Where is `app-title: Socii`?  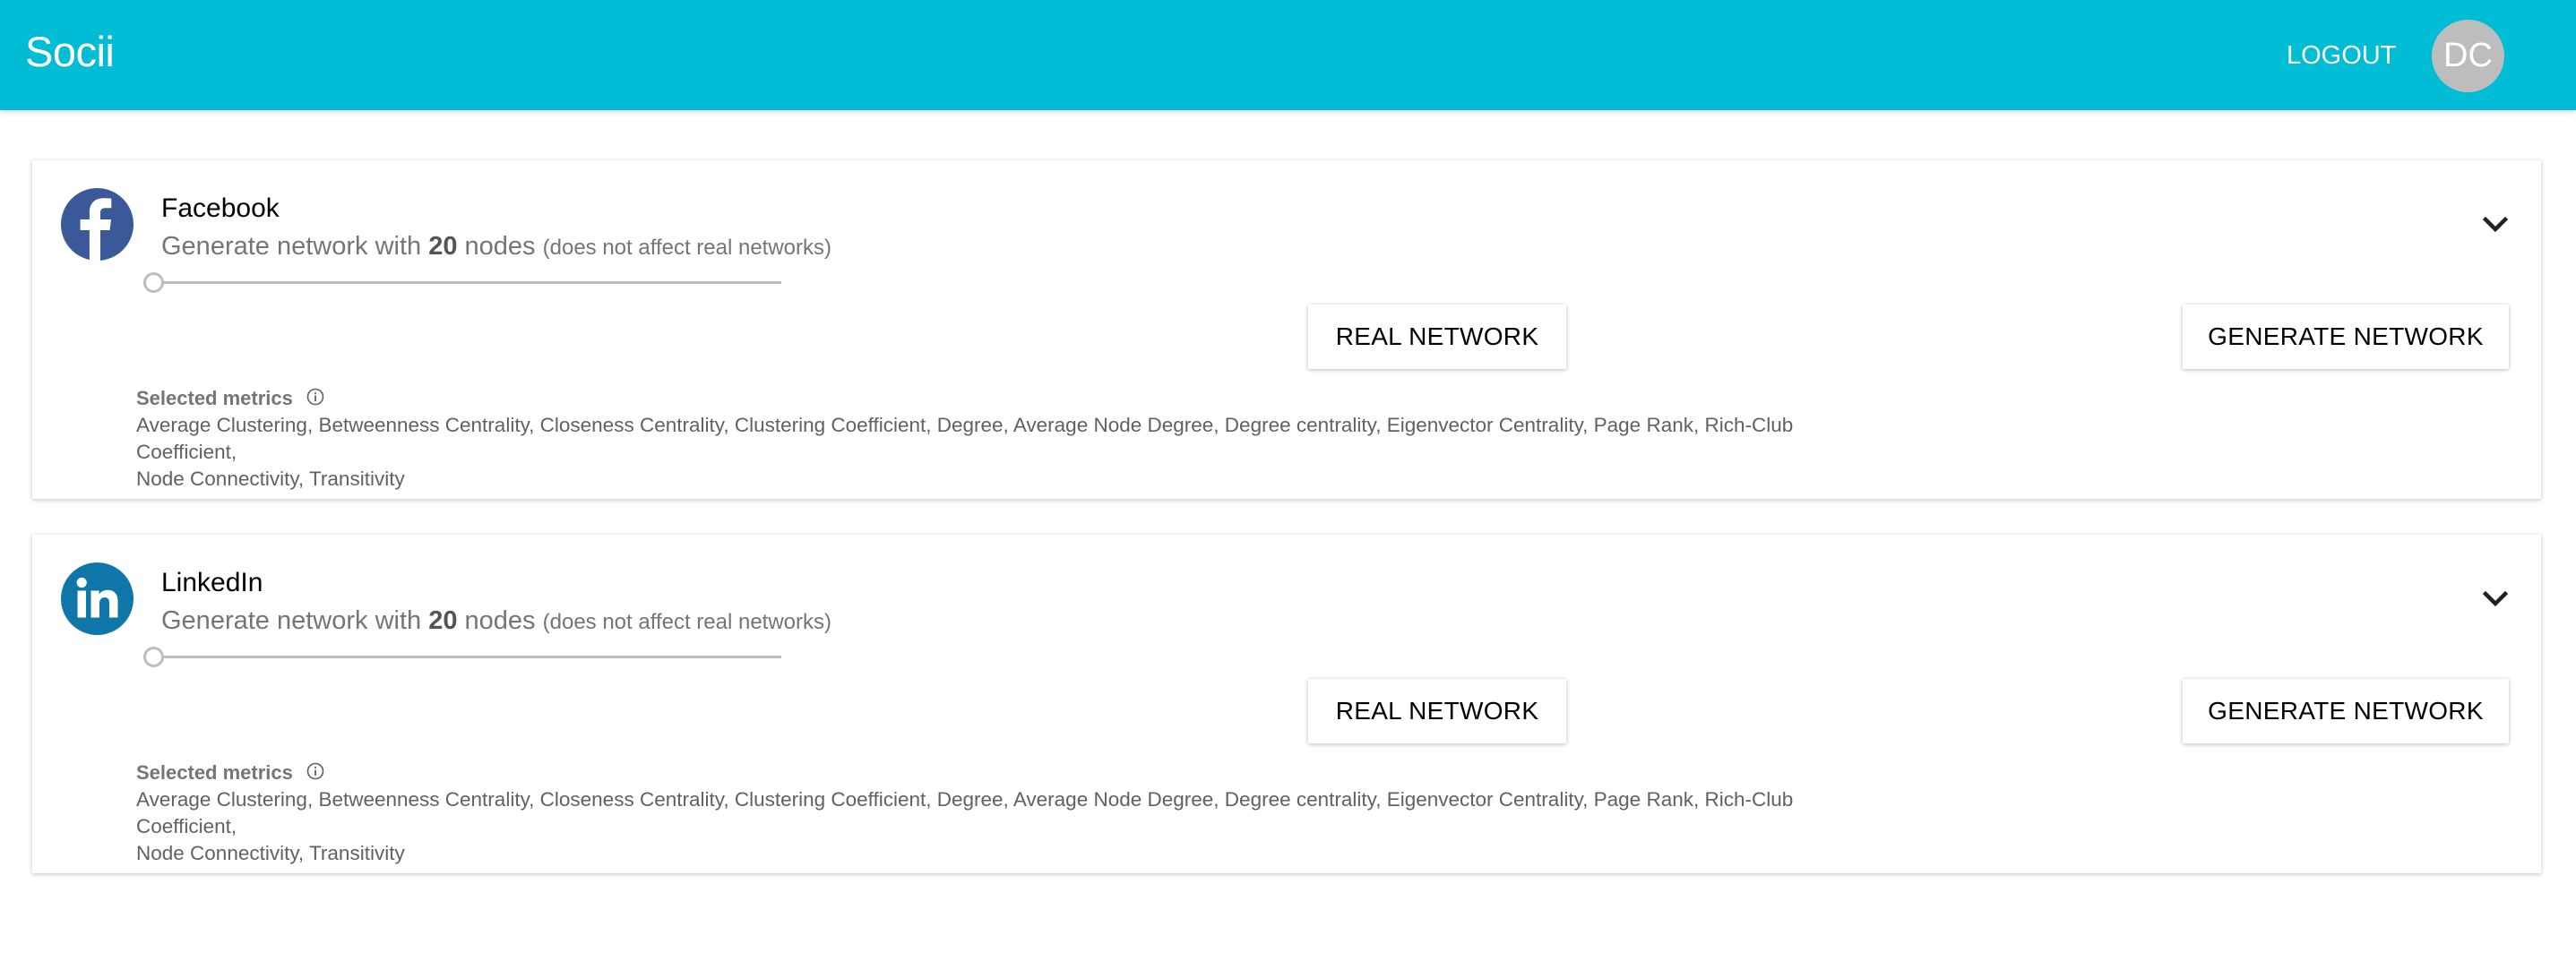 app-title: Socii is located at coordinates (70, 51).